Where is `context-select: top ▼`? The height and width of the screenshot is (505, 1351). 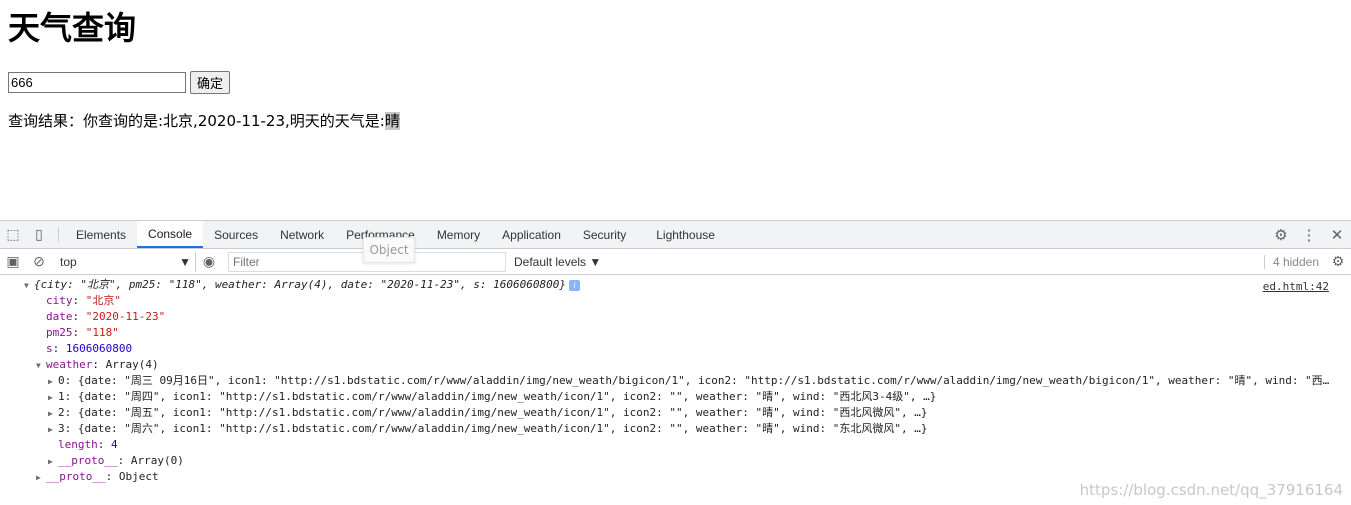 context-select: top ▼ is located at coordinates (126, 261).